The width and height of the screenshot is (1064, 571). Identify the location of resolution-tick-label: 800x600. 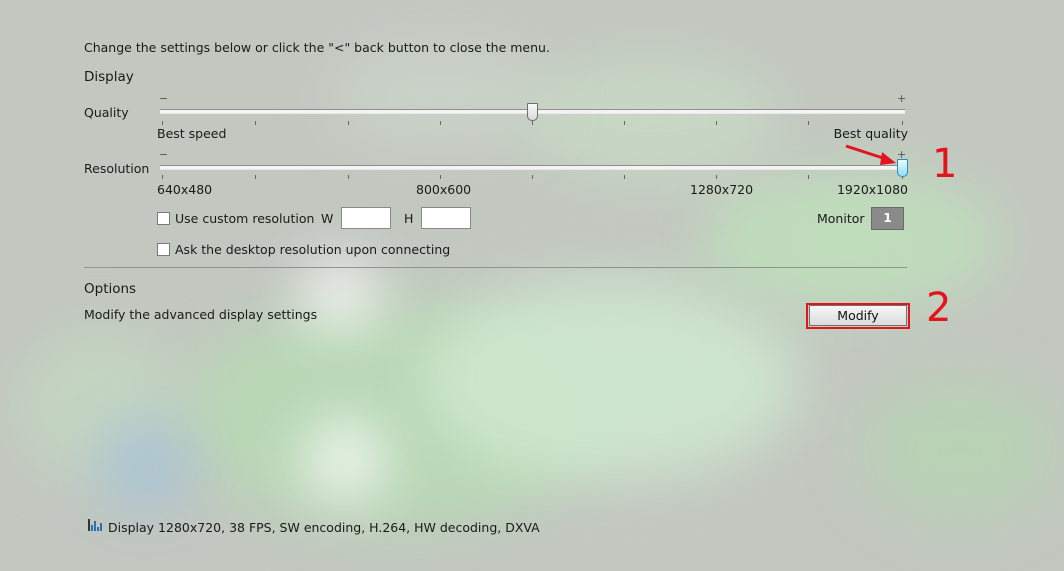
(444, 189).